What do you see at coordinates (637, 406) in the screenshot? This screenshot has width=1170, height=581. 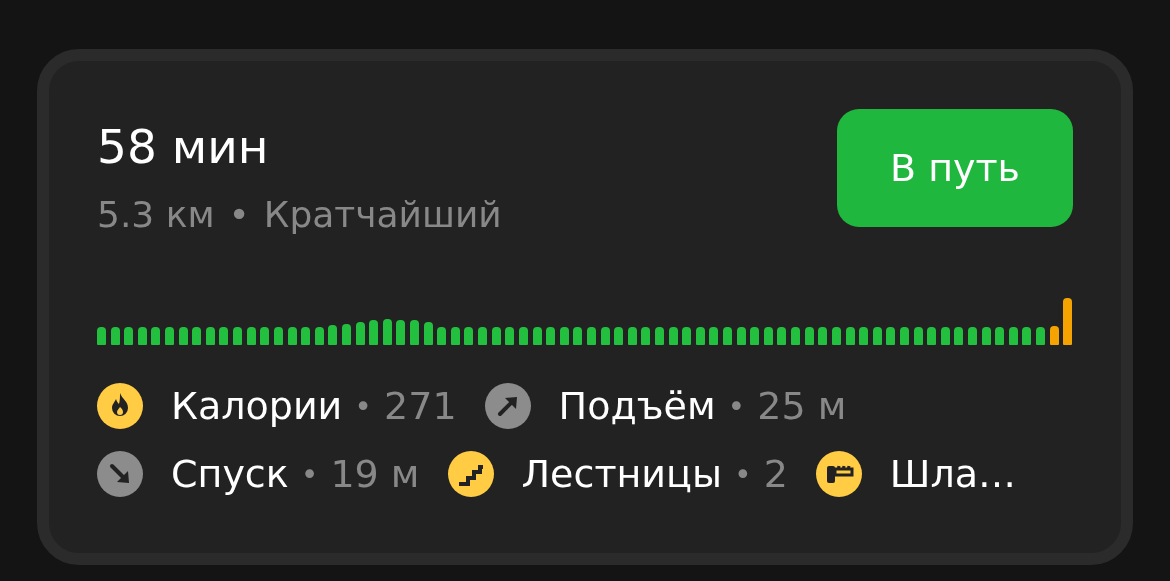 I see `stat-label: Подъём` at bounding box center [637, 406].